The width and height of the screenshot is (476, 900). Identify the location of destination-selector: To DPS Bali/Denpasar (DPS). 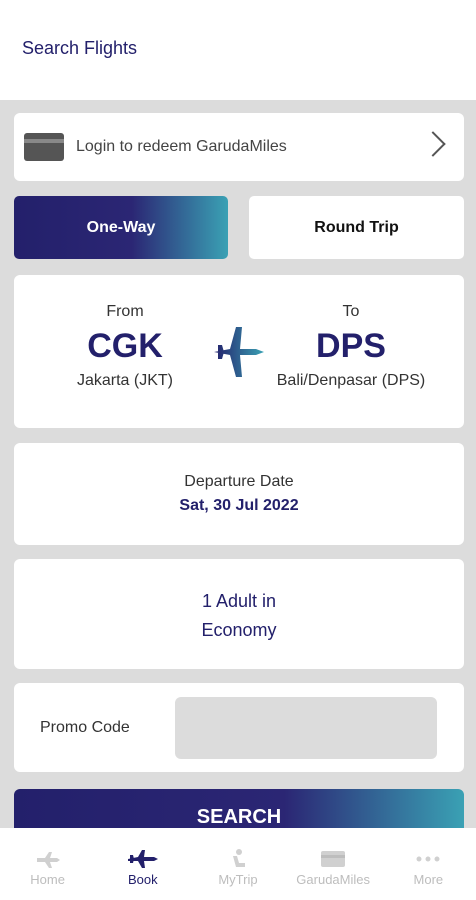
(351, 346).